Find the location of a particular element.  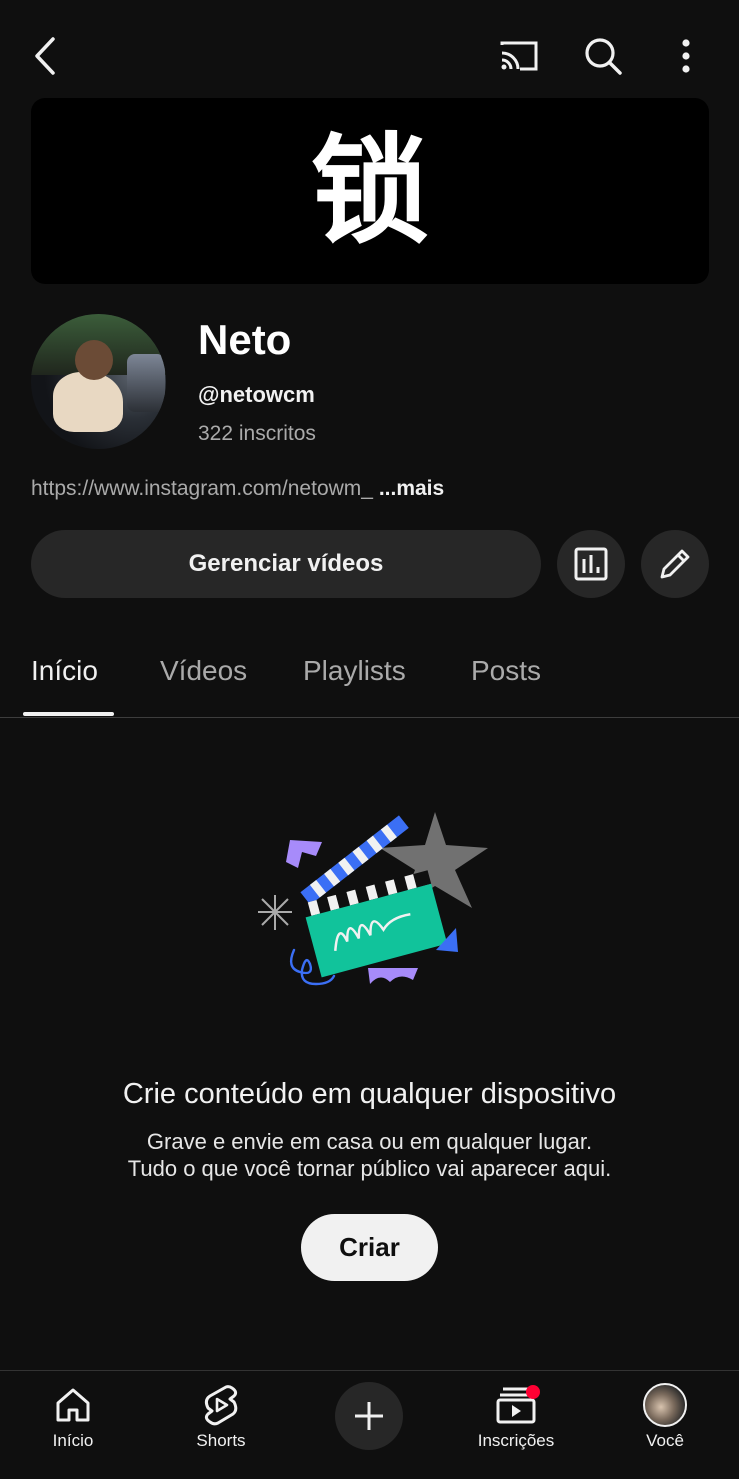

edit-channel-button is located at coordinates (675, 564).